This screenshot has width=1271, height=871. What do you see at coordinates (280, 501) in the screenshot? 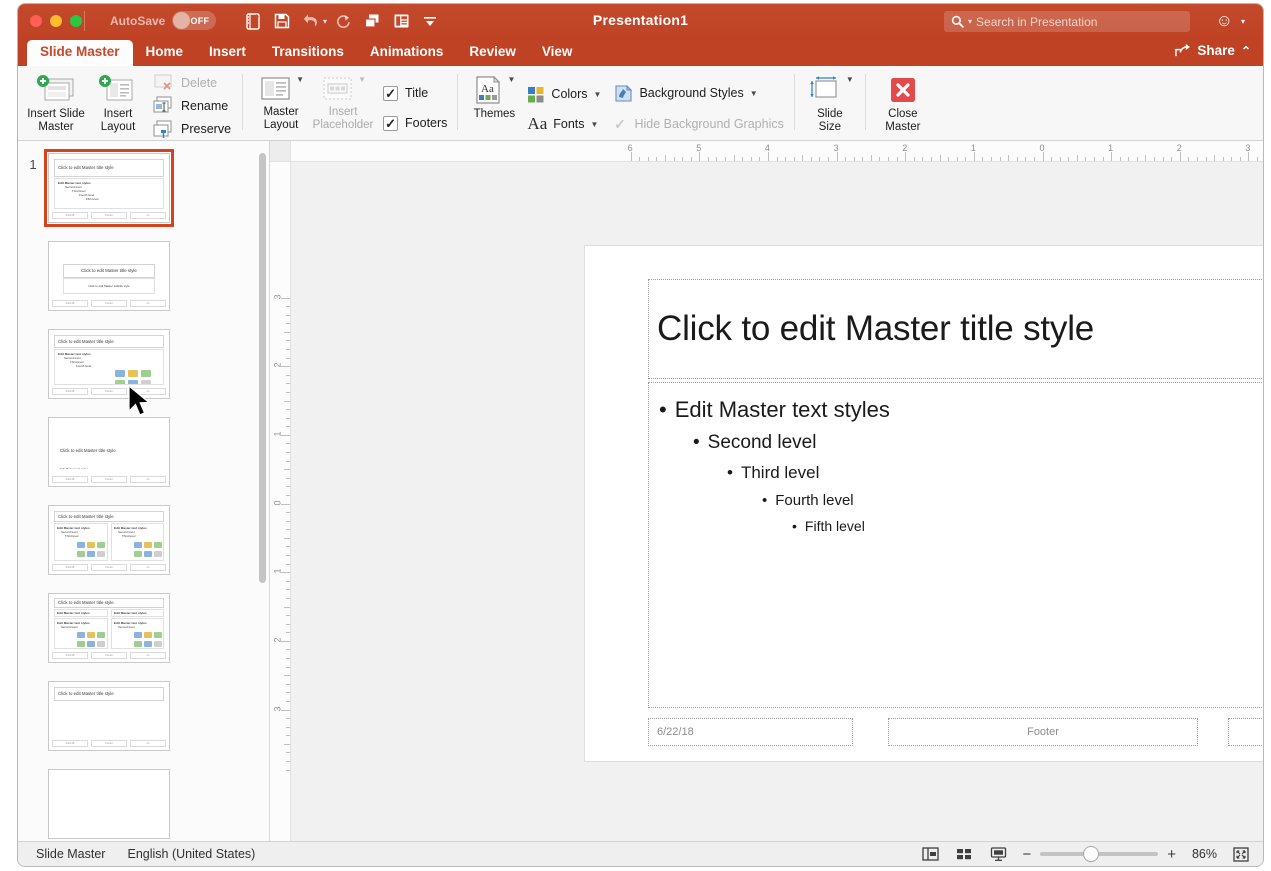
I see `vertical-ruler: 3210123` at bounding box center [280, 501].